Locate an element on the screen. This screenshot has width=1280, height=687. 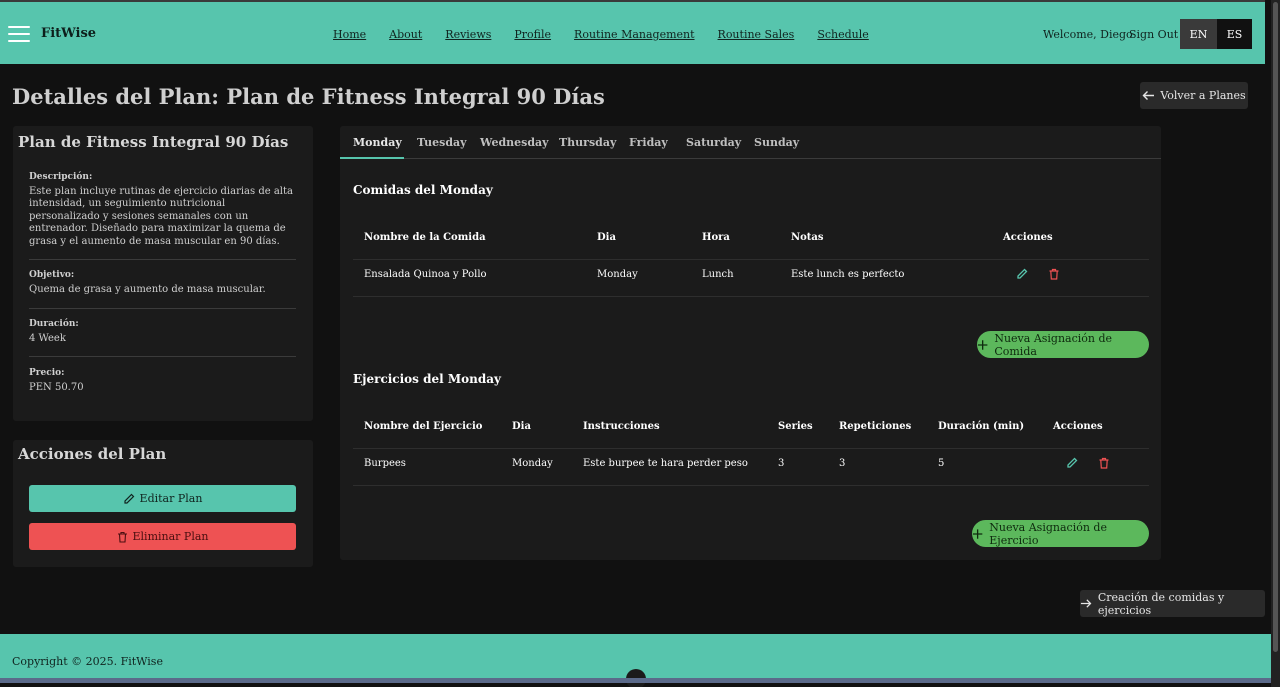
nav-profile: Profile is located at coordinates (532, 34).